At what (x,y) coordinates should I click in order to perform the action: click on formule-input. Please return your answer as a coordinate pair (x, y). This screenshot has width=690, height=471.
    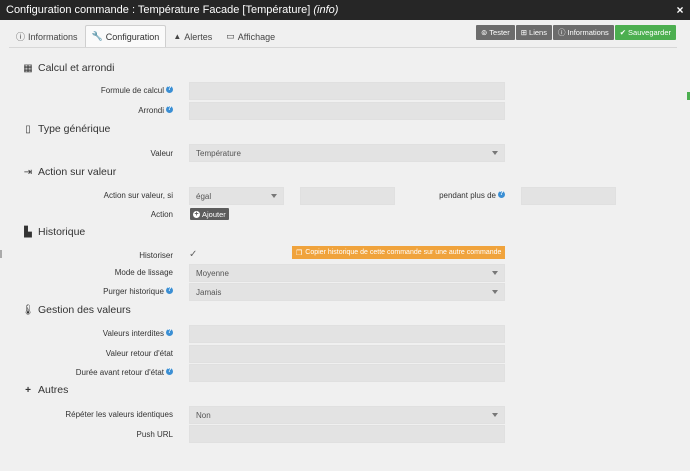
    Looking at the image, I should click on (347, 91).